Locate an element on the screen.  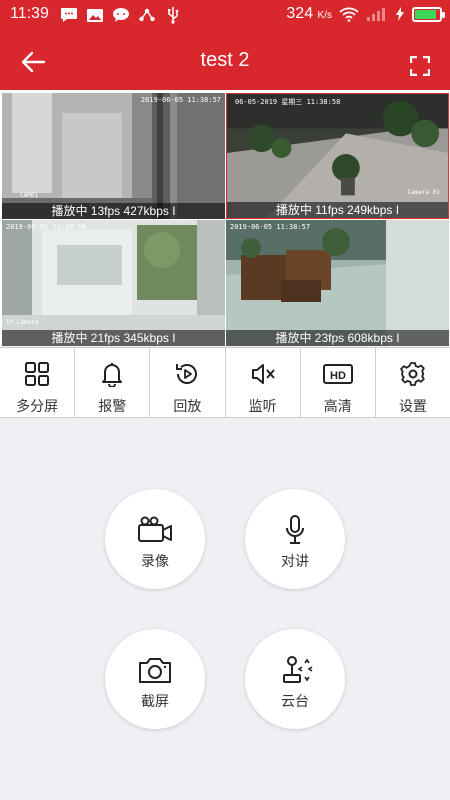
tool-alarm: 报警 is located at coordinates (113, 382).